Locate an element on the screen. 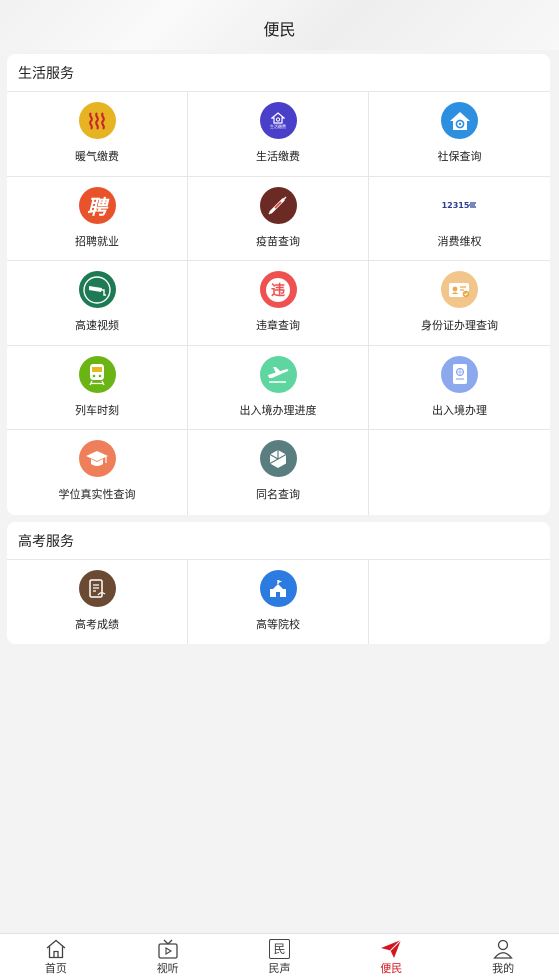 The height and width of the screenshot is (977, 559). service-label: 身份证办理查询 is located at coordinates (459, 325).